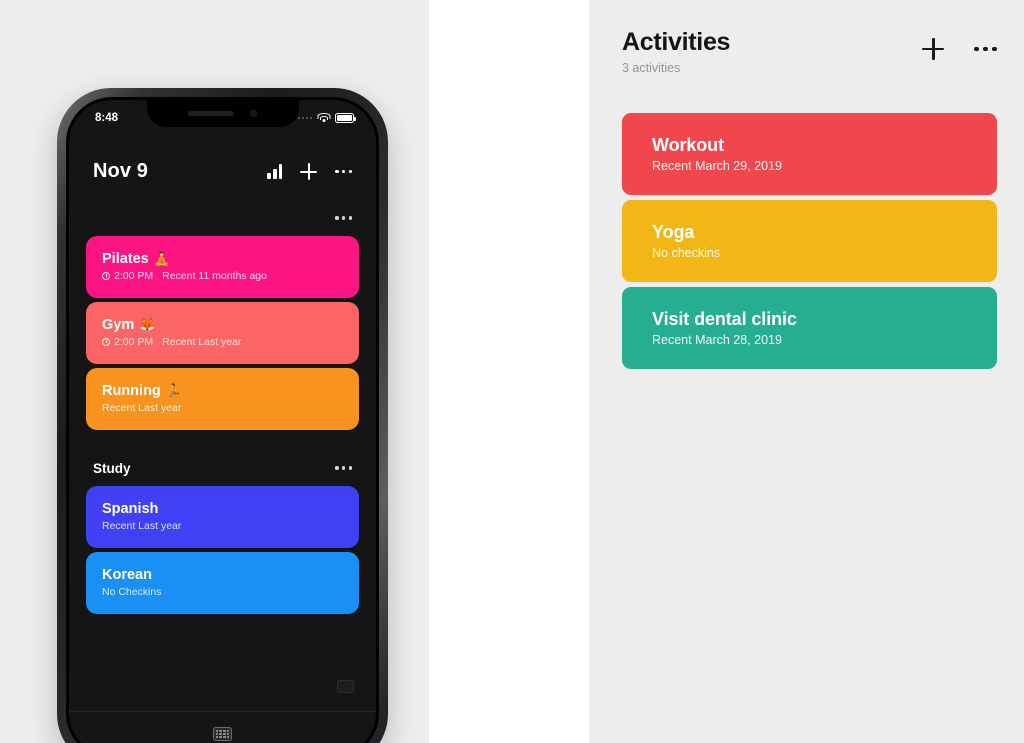  What do you see at coordinates (118, 325) in the screenshot?
I see `activity-name: Gym` at bounding box center [118, 325].